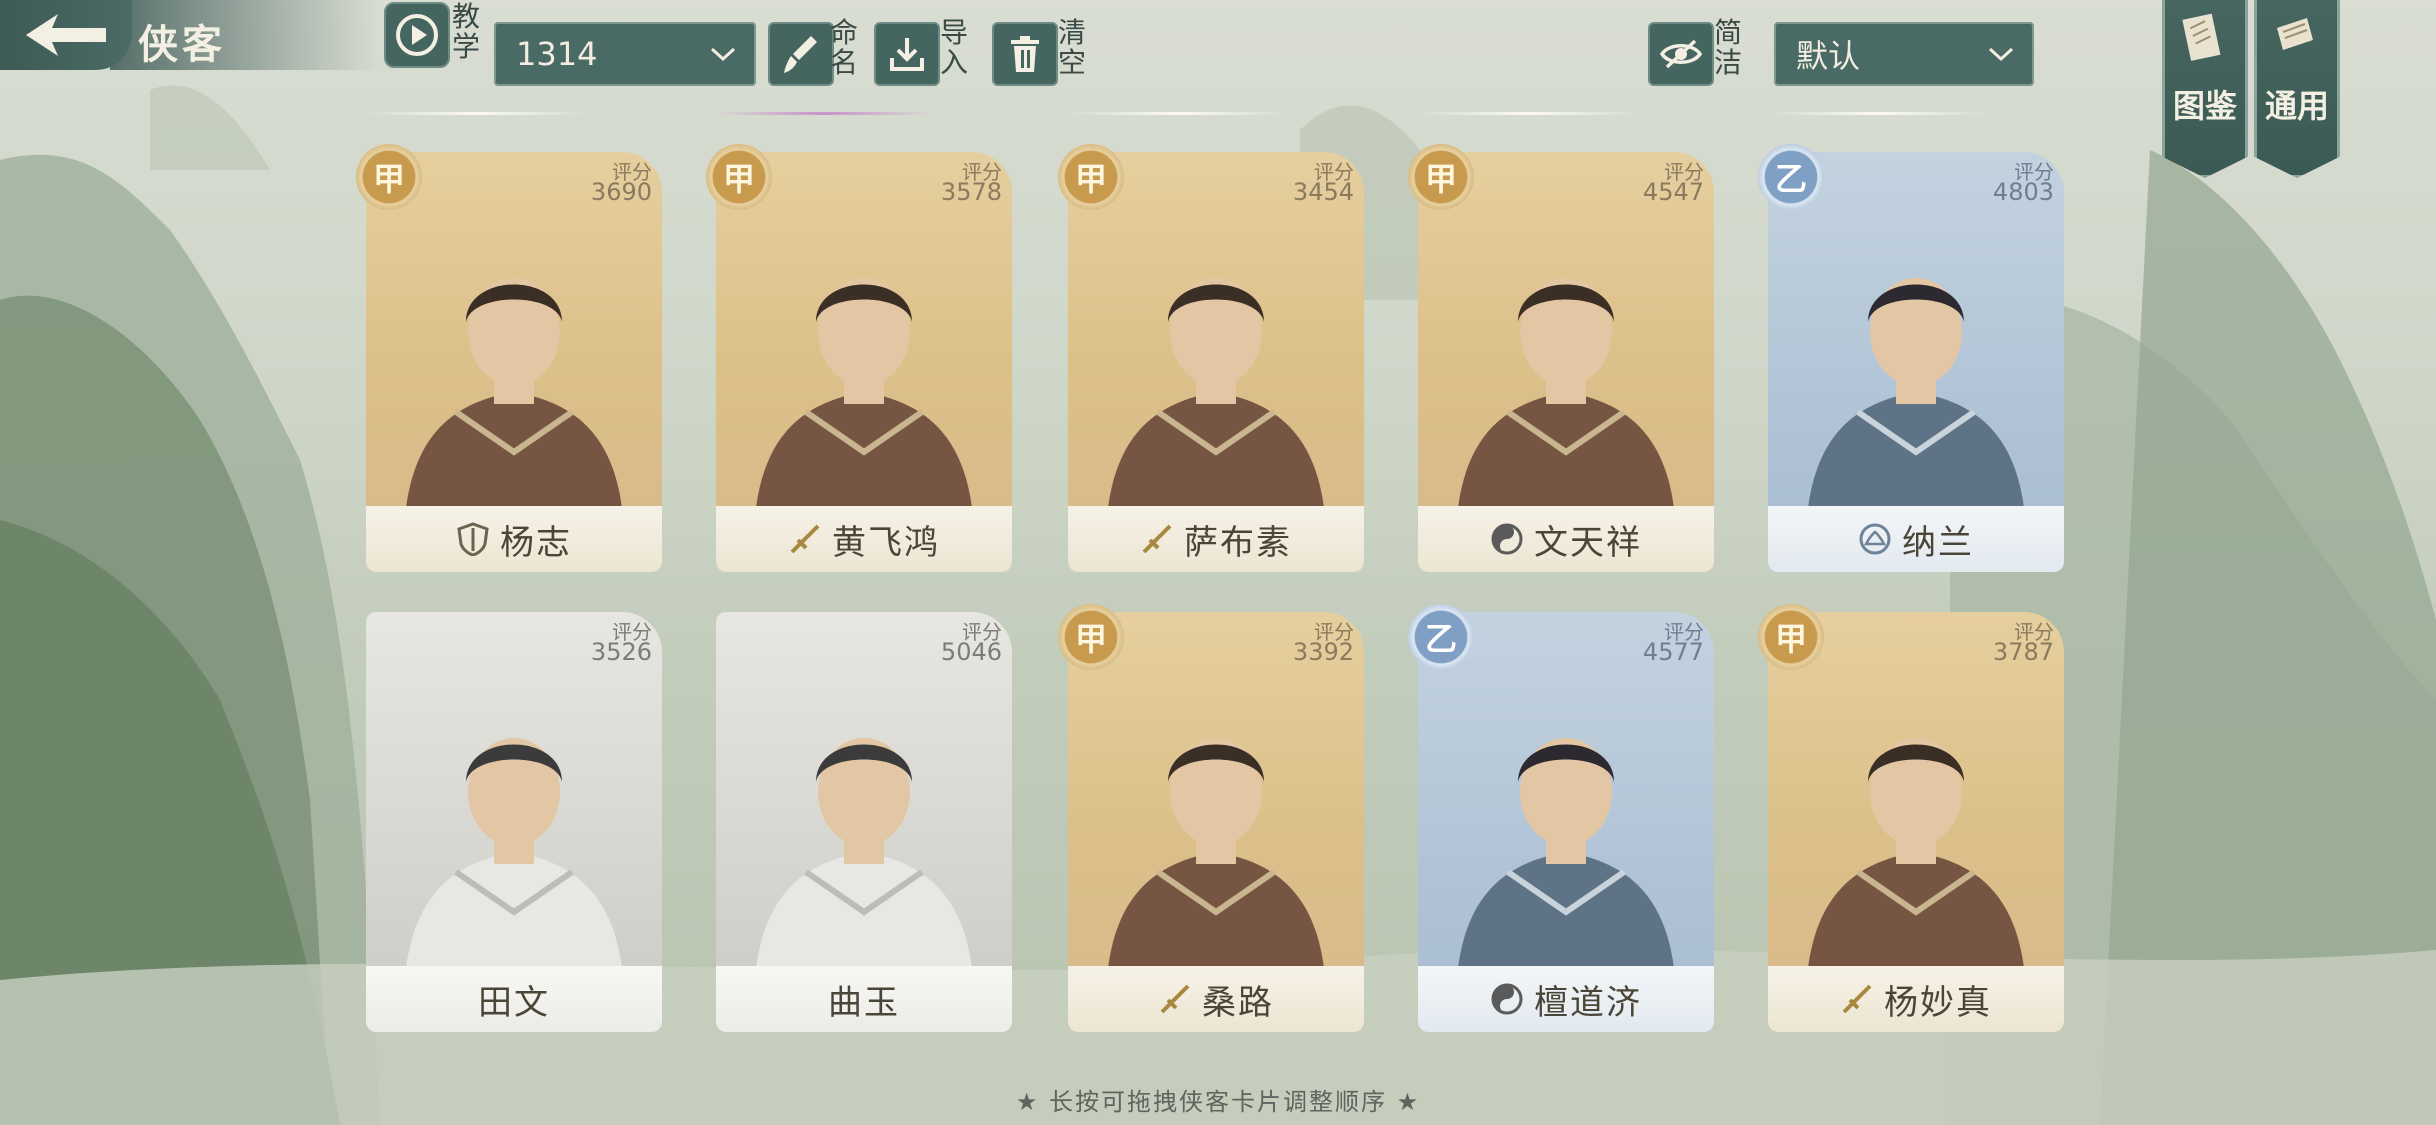  Describe the element at coordinates (1938, 542) in the screenshot. I see `hero-name: 纳兰` at that location.